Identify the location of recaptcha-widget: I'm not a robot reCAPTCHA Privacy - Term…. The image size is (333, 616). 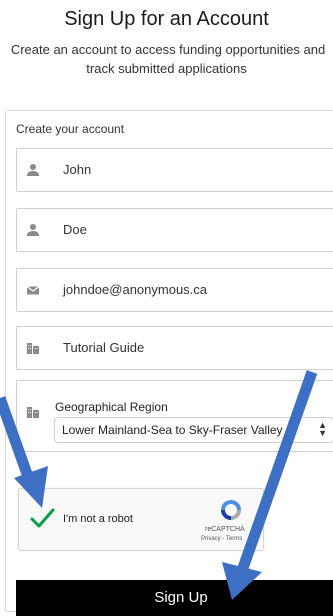
(141, 519).